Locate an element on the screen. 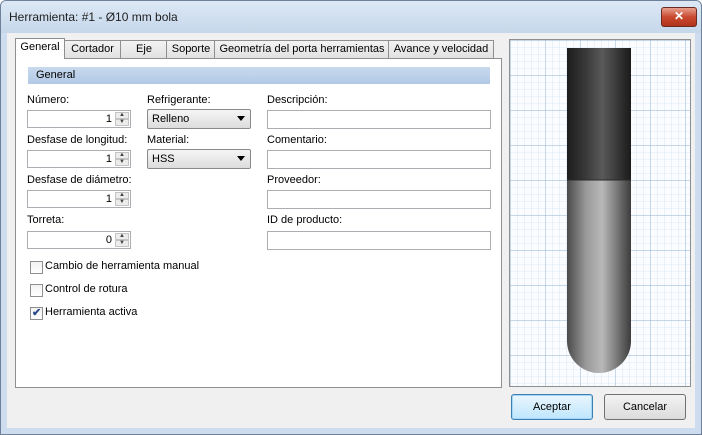 Image resolution: width=702 pixels, height=435 pixels. numero-label: Número: is located at coordinates (48, 100).